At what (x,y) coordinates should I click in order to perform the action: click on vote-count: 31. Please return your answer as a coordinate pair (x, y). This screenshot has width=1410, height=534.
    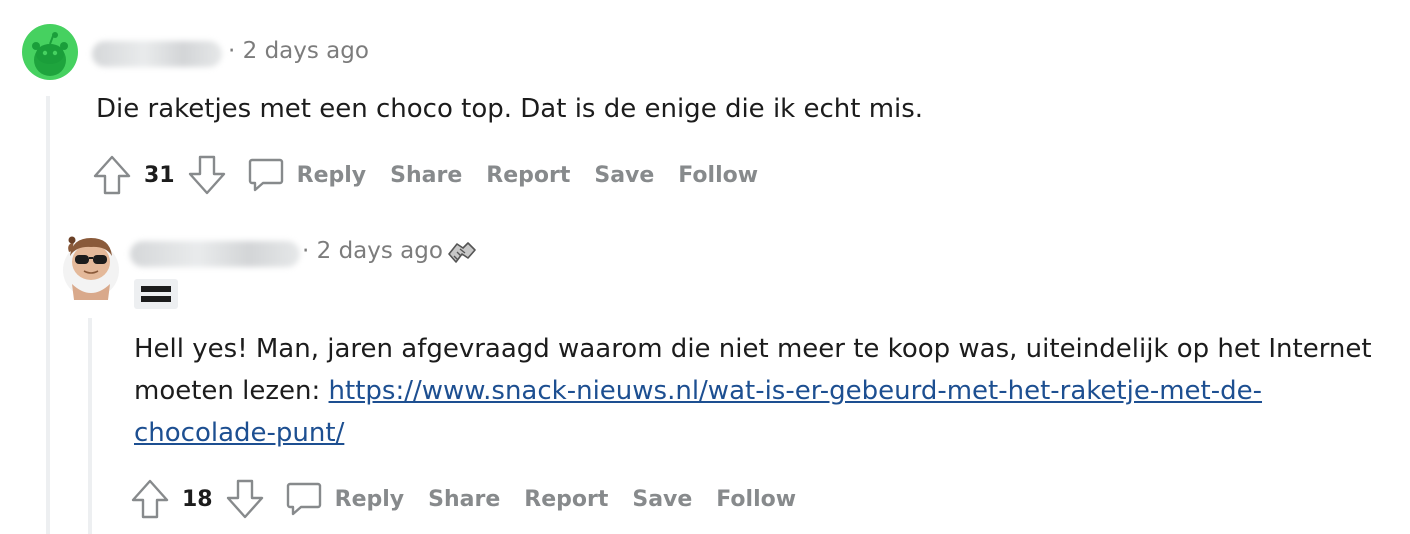
    Looking at the image, I should click on (159, 175).